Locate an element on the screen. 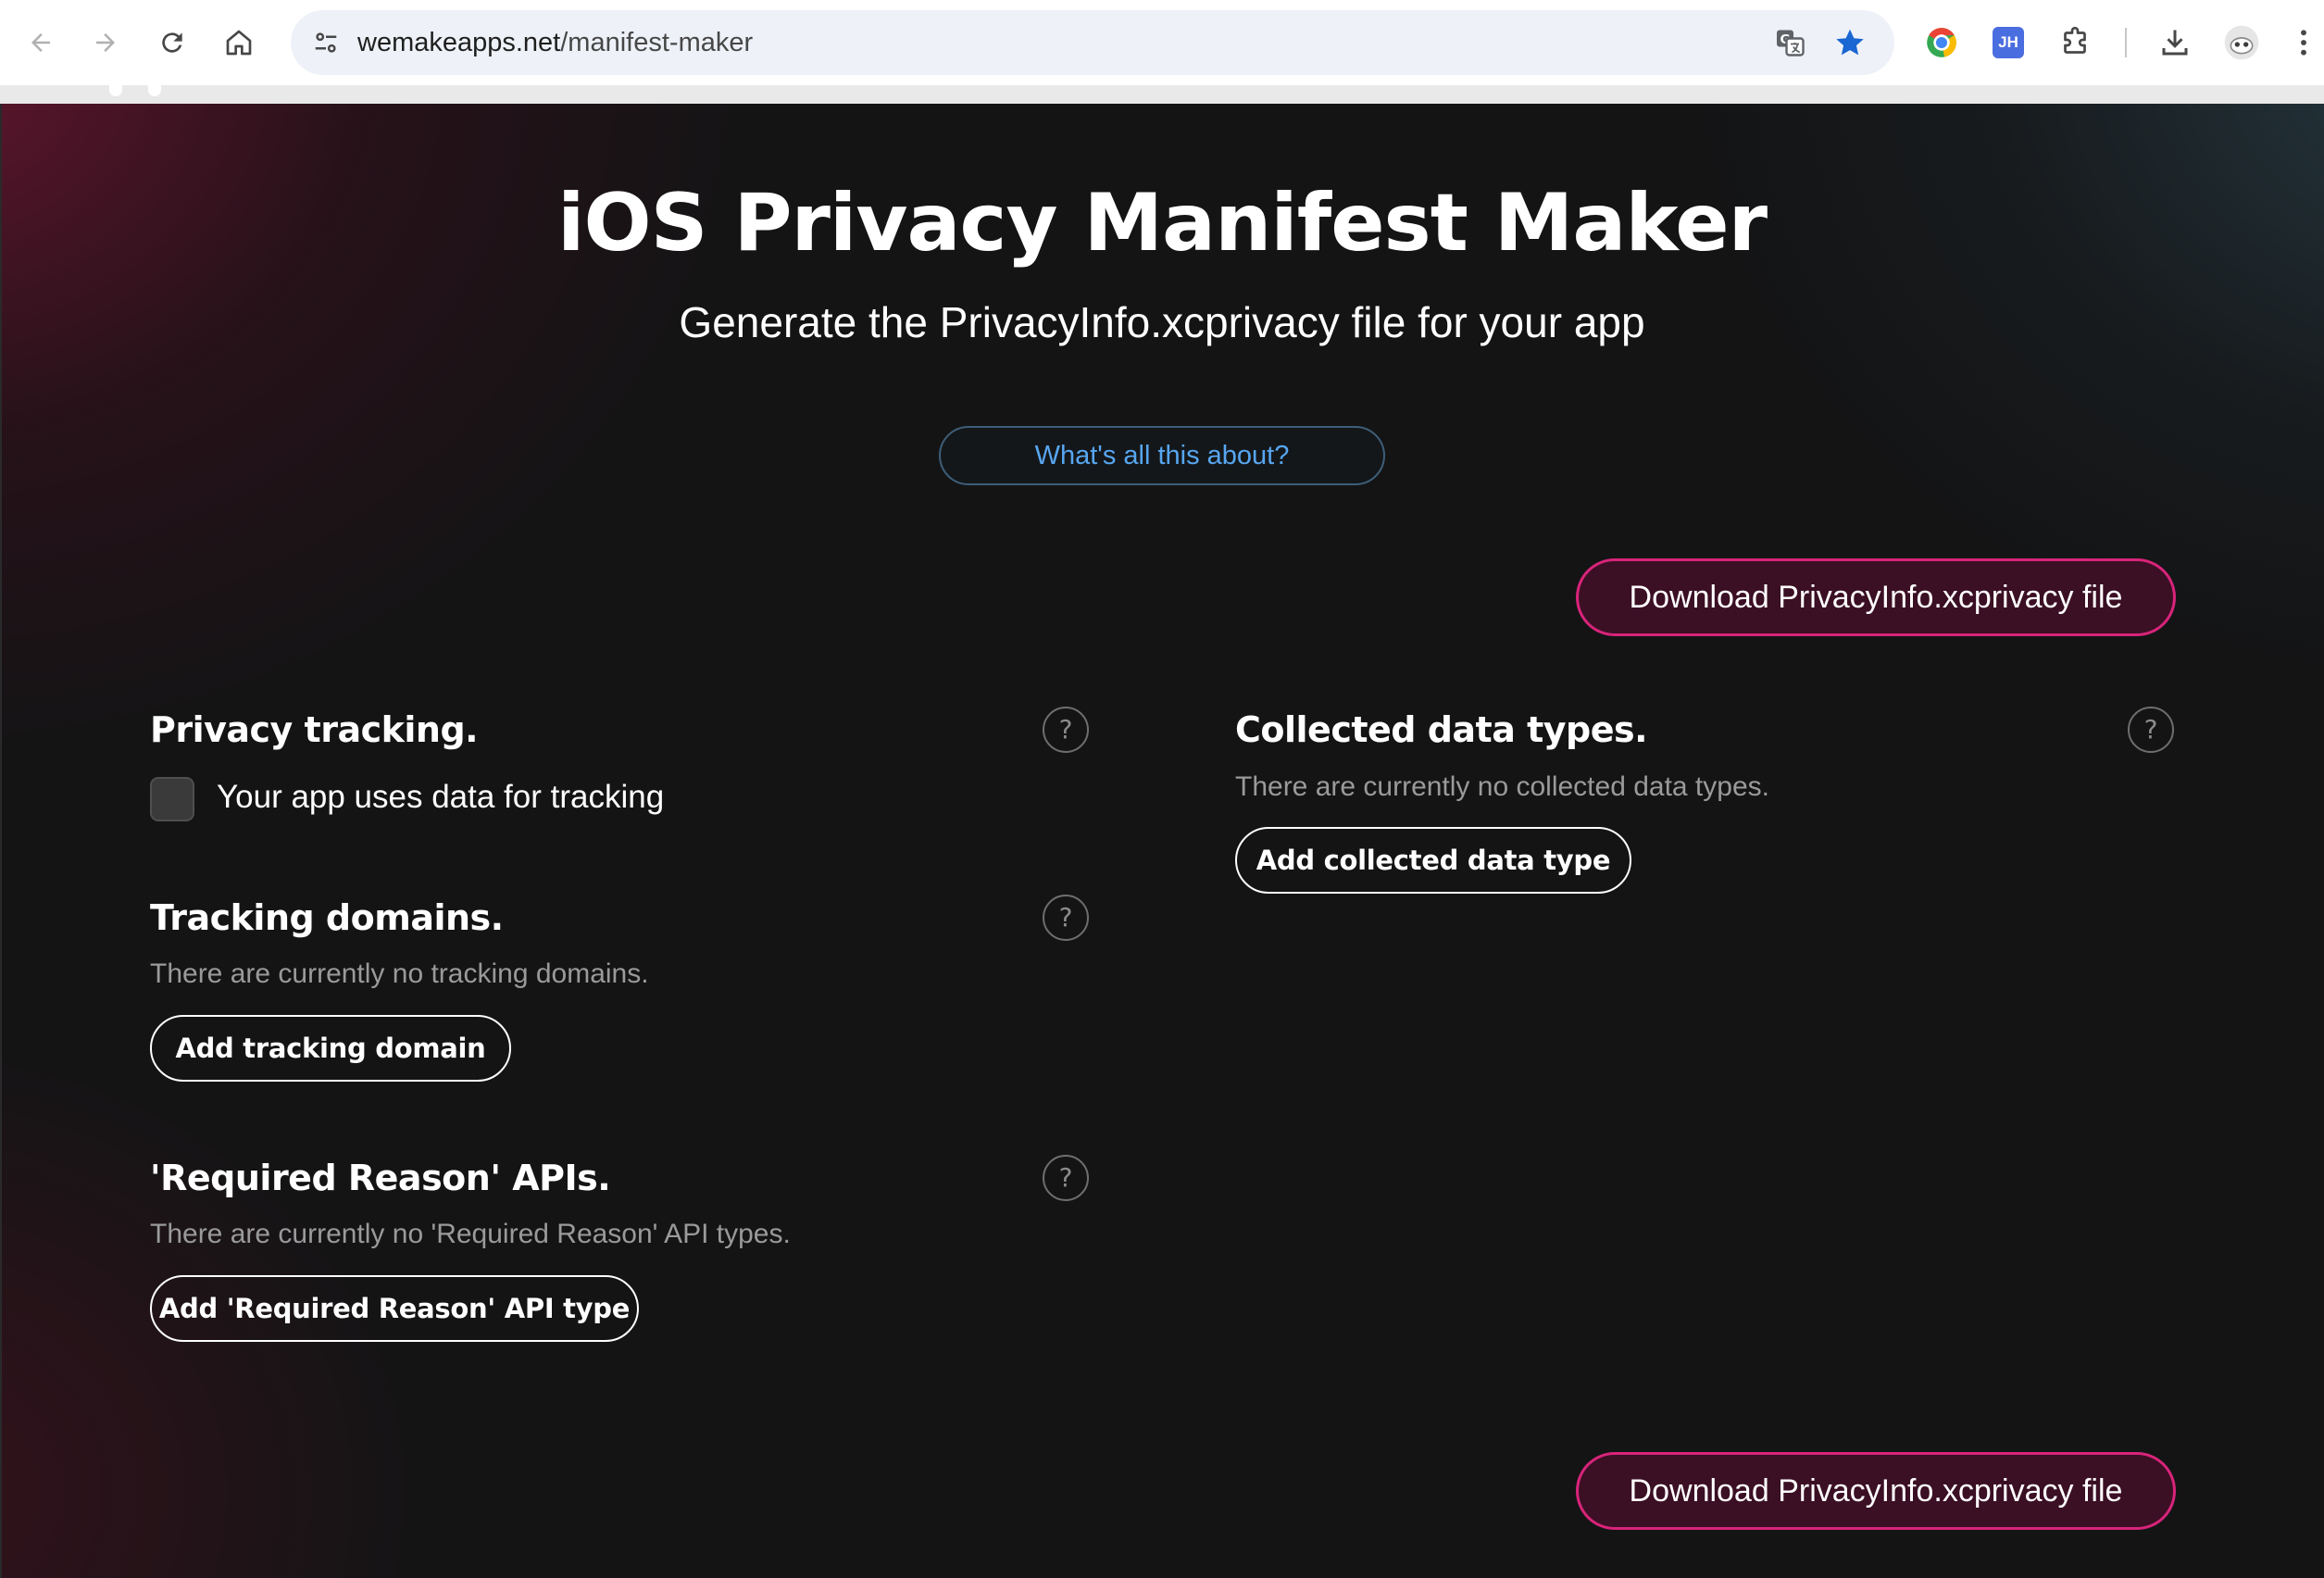  address-bar: wemakeapps.net/manifest-maker G is located at coordinates (1092, 42).